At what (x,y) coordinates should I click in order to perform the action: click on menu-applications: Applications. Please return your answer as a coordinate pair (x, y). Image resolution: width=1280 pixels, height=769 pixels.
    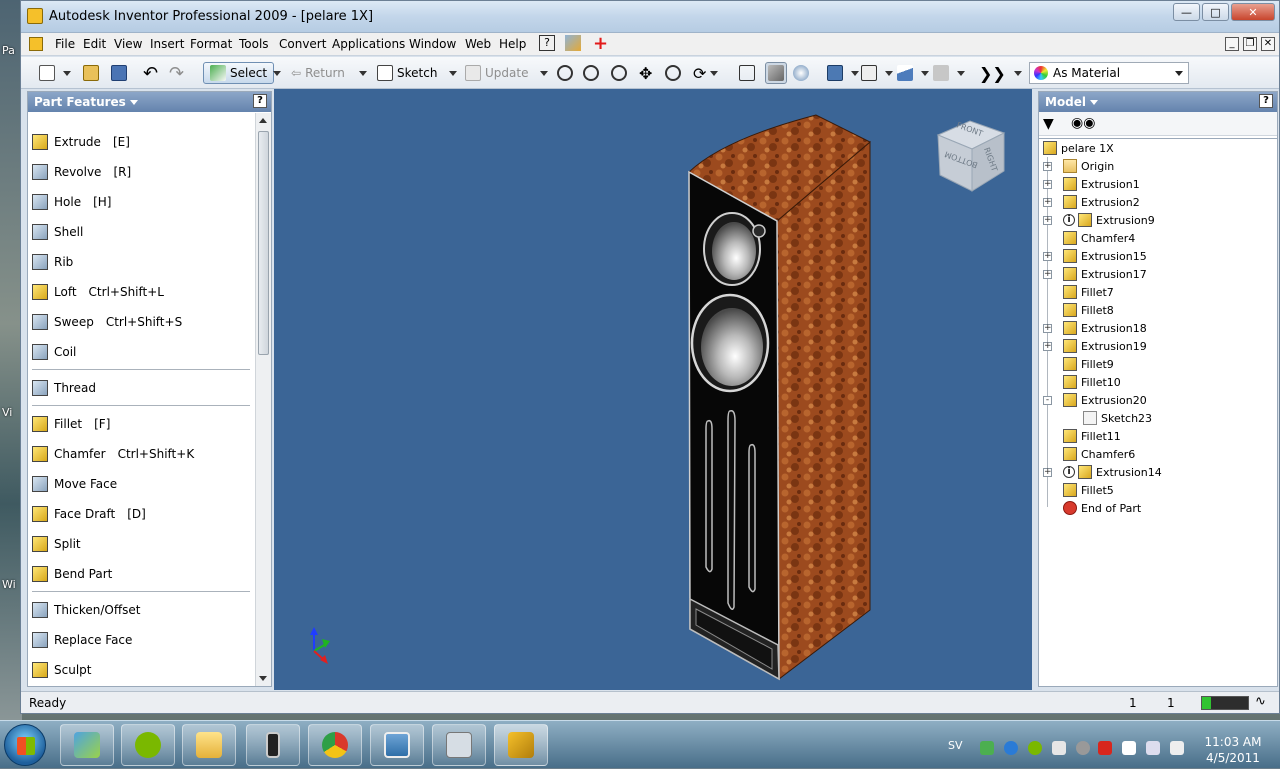
    Looking at the image, I should click on (368, 44).